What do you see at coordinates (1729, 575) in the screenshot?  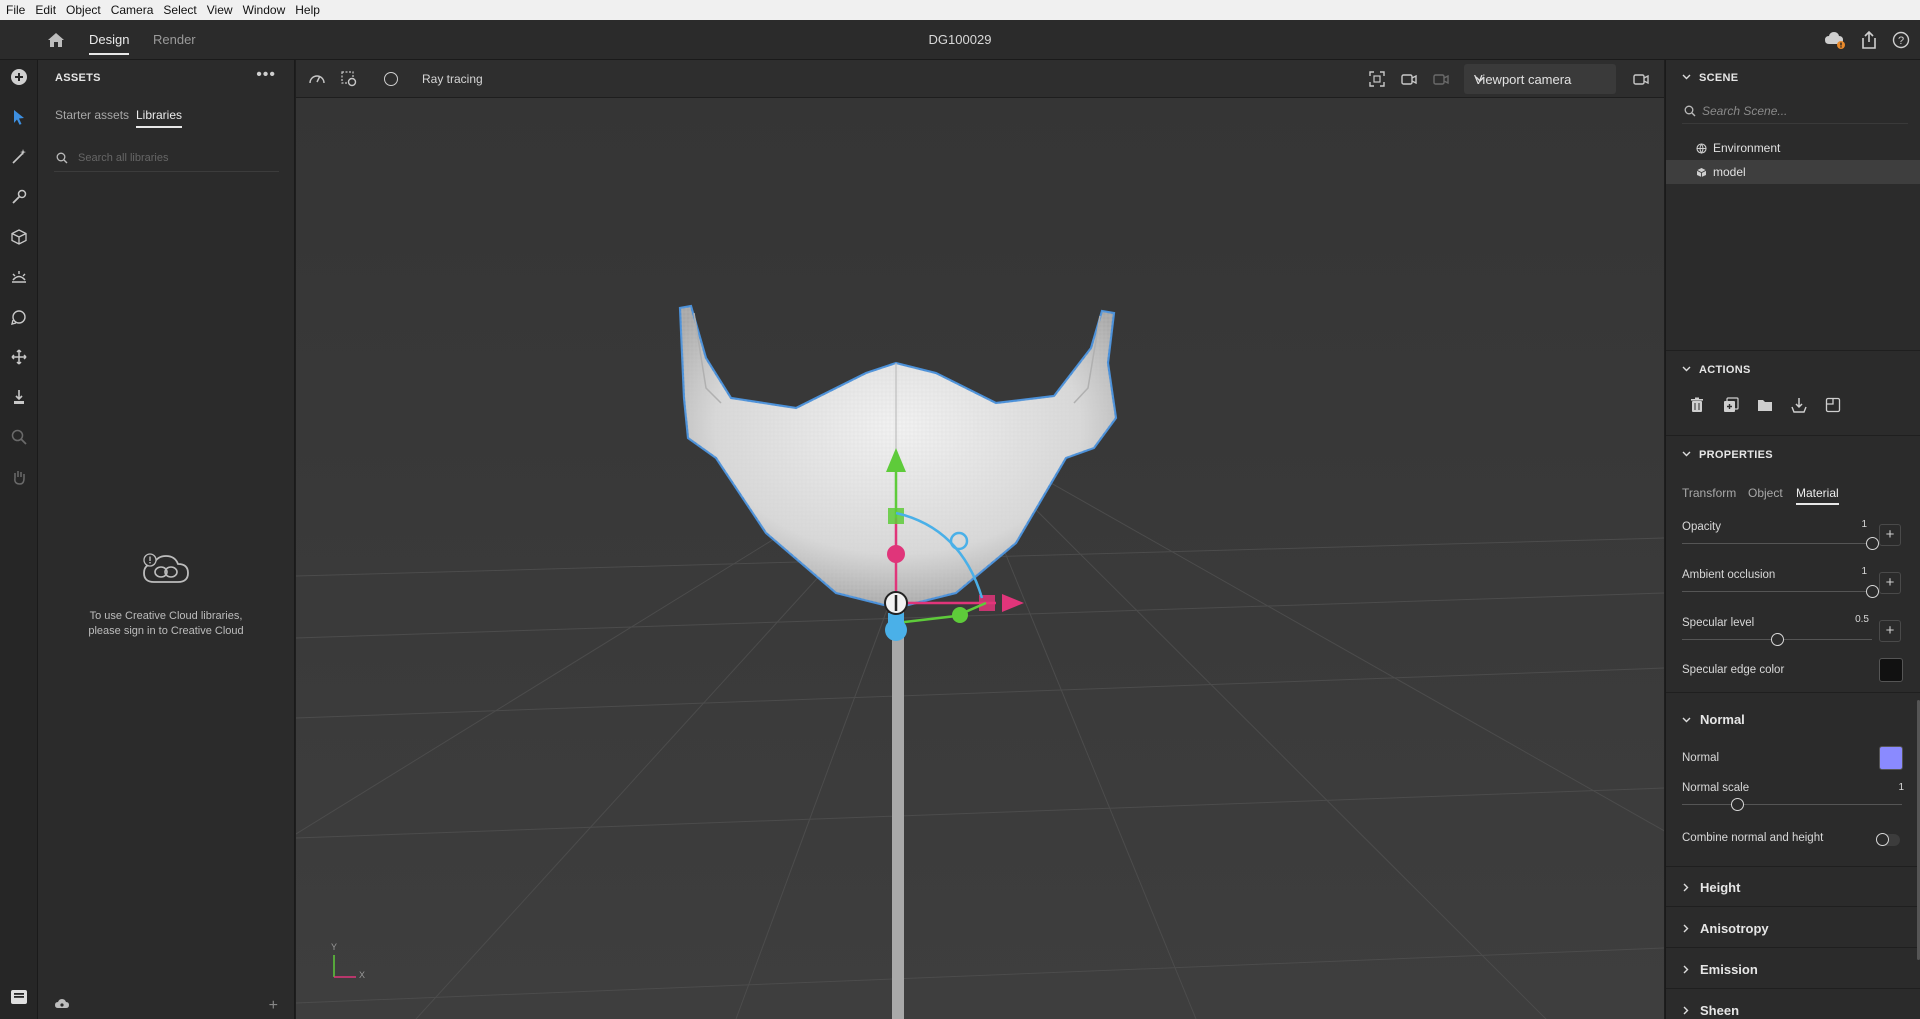 I see `ambient-occlusion-label: Ambient occlusion` at bounding box center [1729, 575].